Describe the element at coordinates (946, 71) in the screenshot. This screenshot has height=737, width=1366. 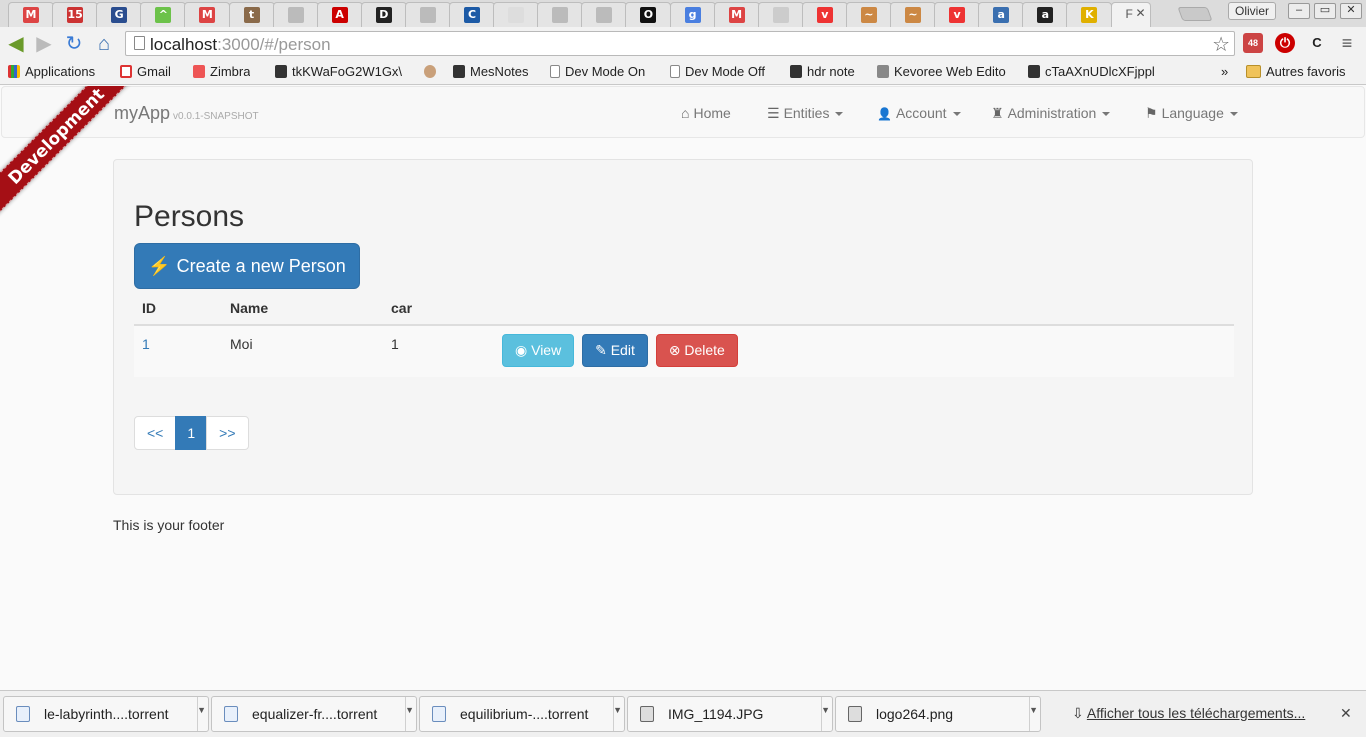
I see `bookmark-kevoree: Kevoree Web Edito` at that location.